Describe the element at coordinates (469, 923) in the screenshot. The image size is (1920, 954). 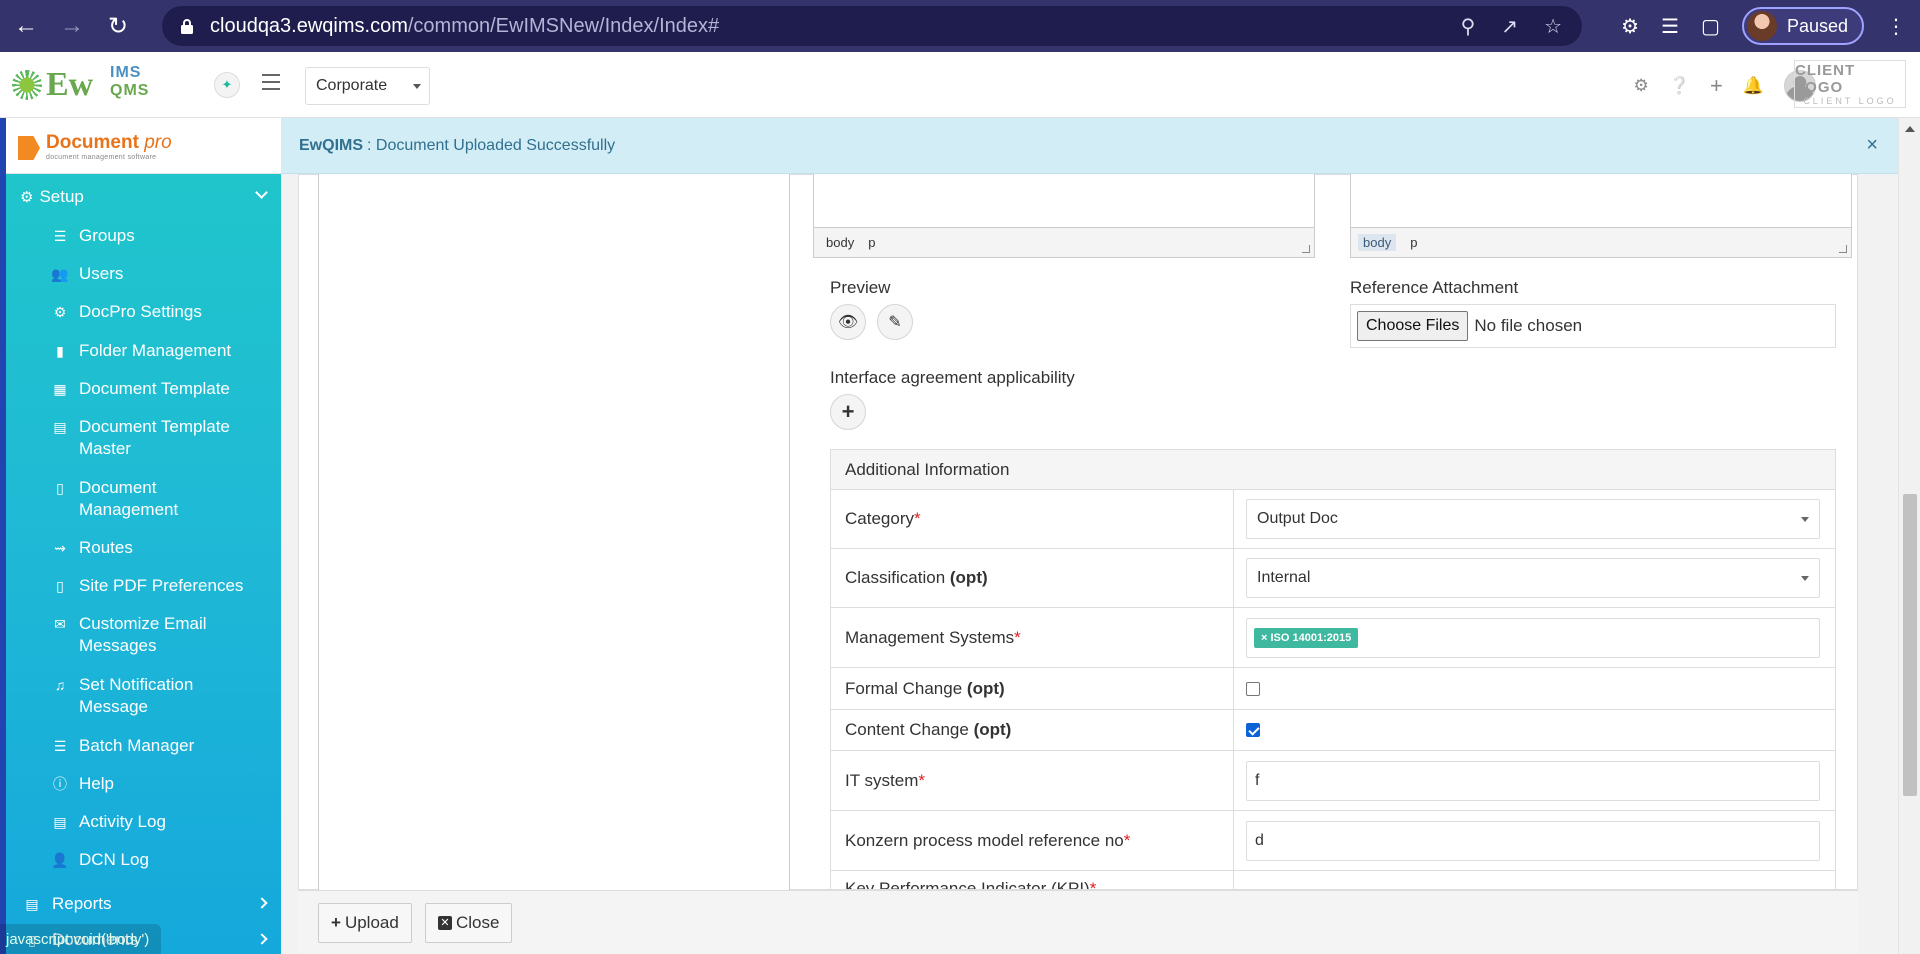
I see `close-button: ✕ Close` at that location.